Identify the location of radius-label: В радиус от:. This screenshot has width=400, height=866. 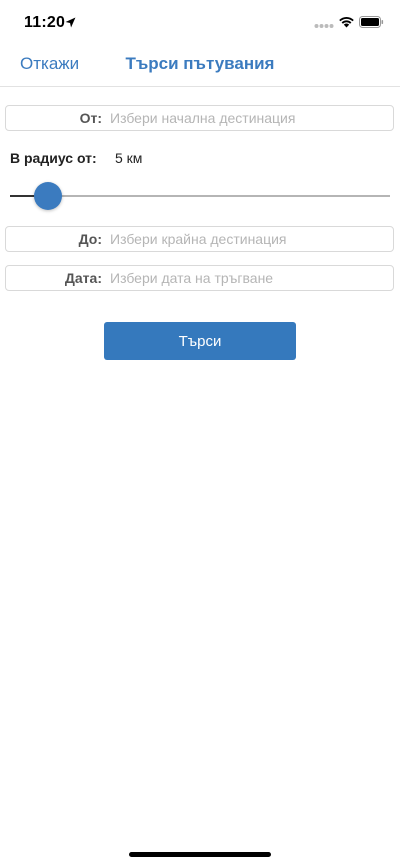
(53, 158).